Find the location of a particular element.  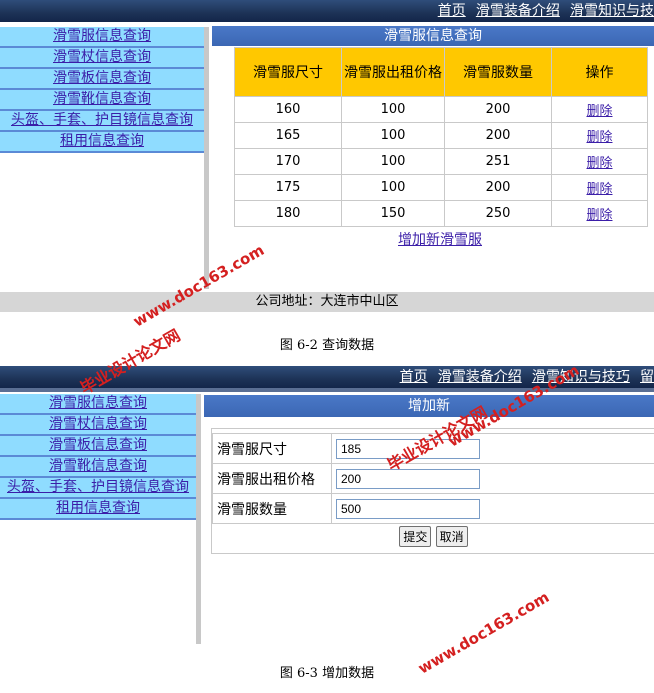

price-input is located at coordinates (408, 478).